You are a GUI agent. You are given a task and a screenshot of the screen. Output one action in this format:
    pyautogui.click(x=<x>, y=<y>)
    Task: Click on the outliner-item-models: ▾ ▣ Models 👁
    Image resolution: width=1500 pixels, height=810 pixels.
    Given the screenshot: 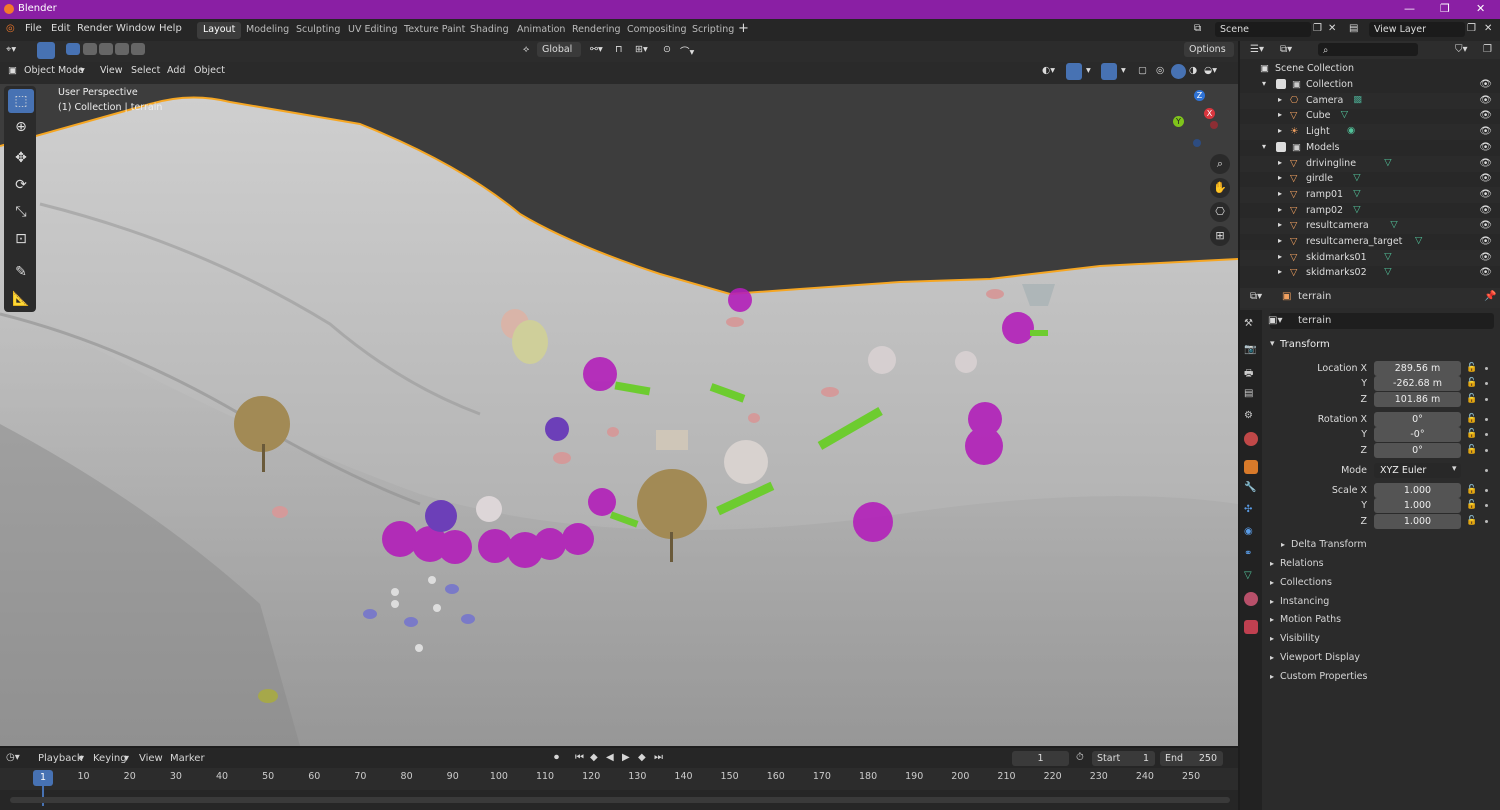 What is the action you would take?
    pyautogui.click(x=1370, y=148)
    